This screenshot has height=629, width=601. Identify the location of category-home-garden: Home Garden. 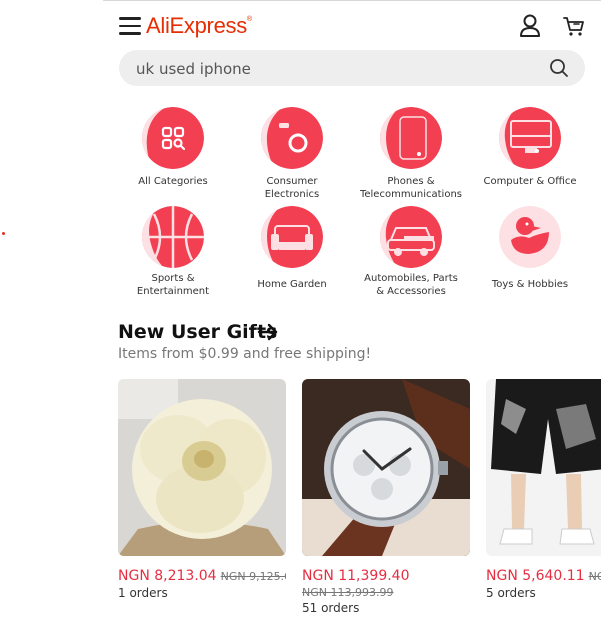
(292, 248).